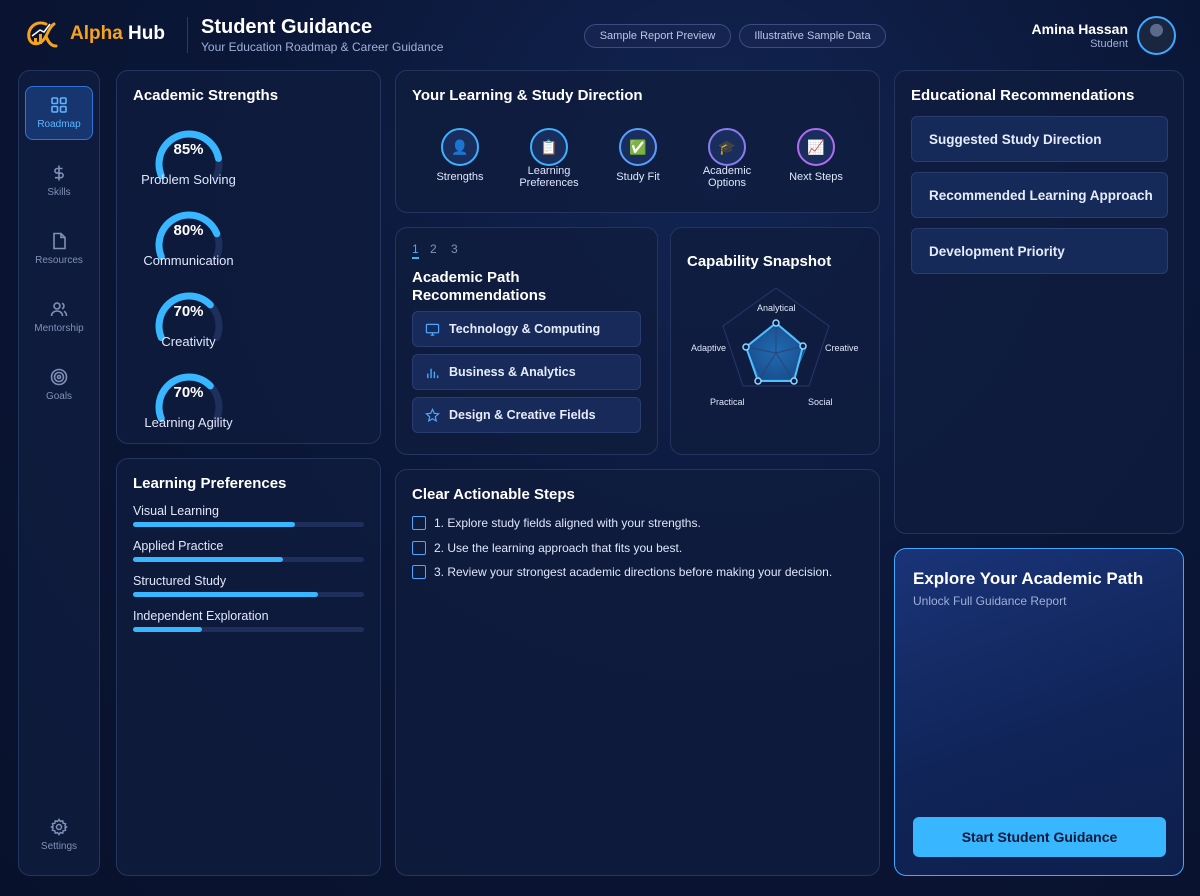  What do you see at coordinates (322, 47) in the screenshot?
I see `page-subtitle: Your Education Roadmap & Career Guidance` at bounding box center [322, 47].